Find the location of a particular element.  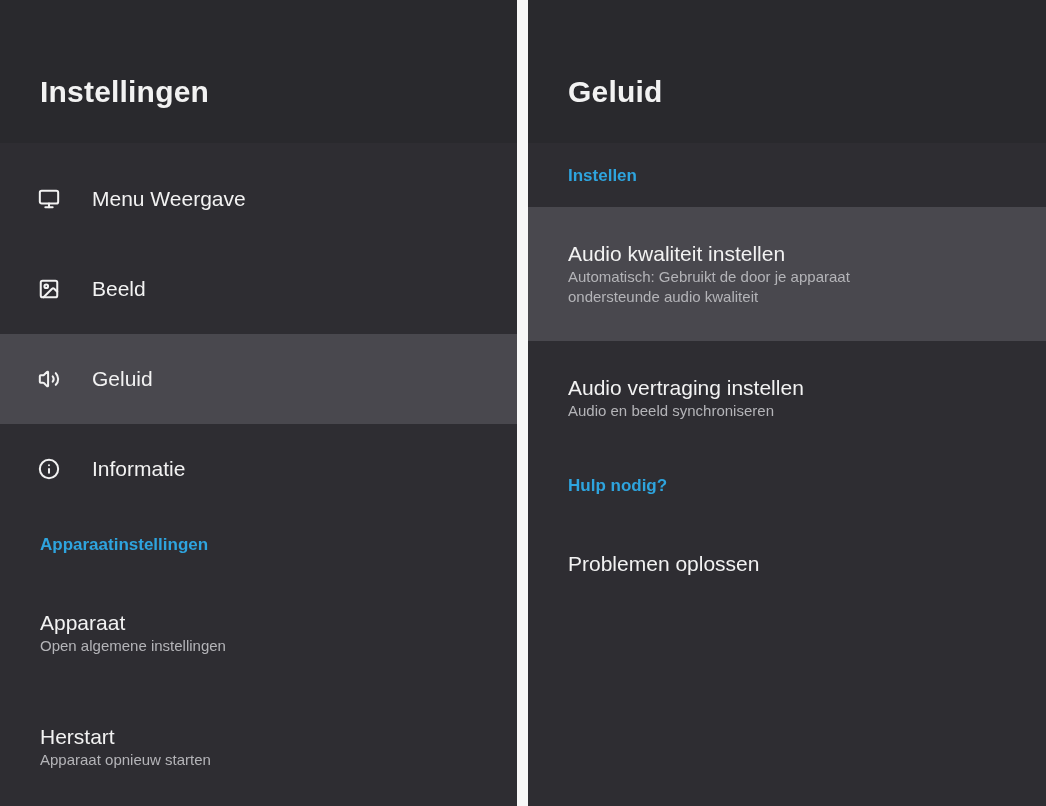

menu-item: Menu Weergave is located at coordinates (258, 199).